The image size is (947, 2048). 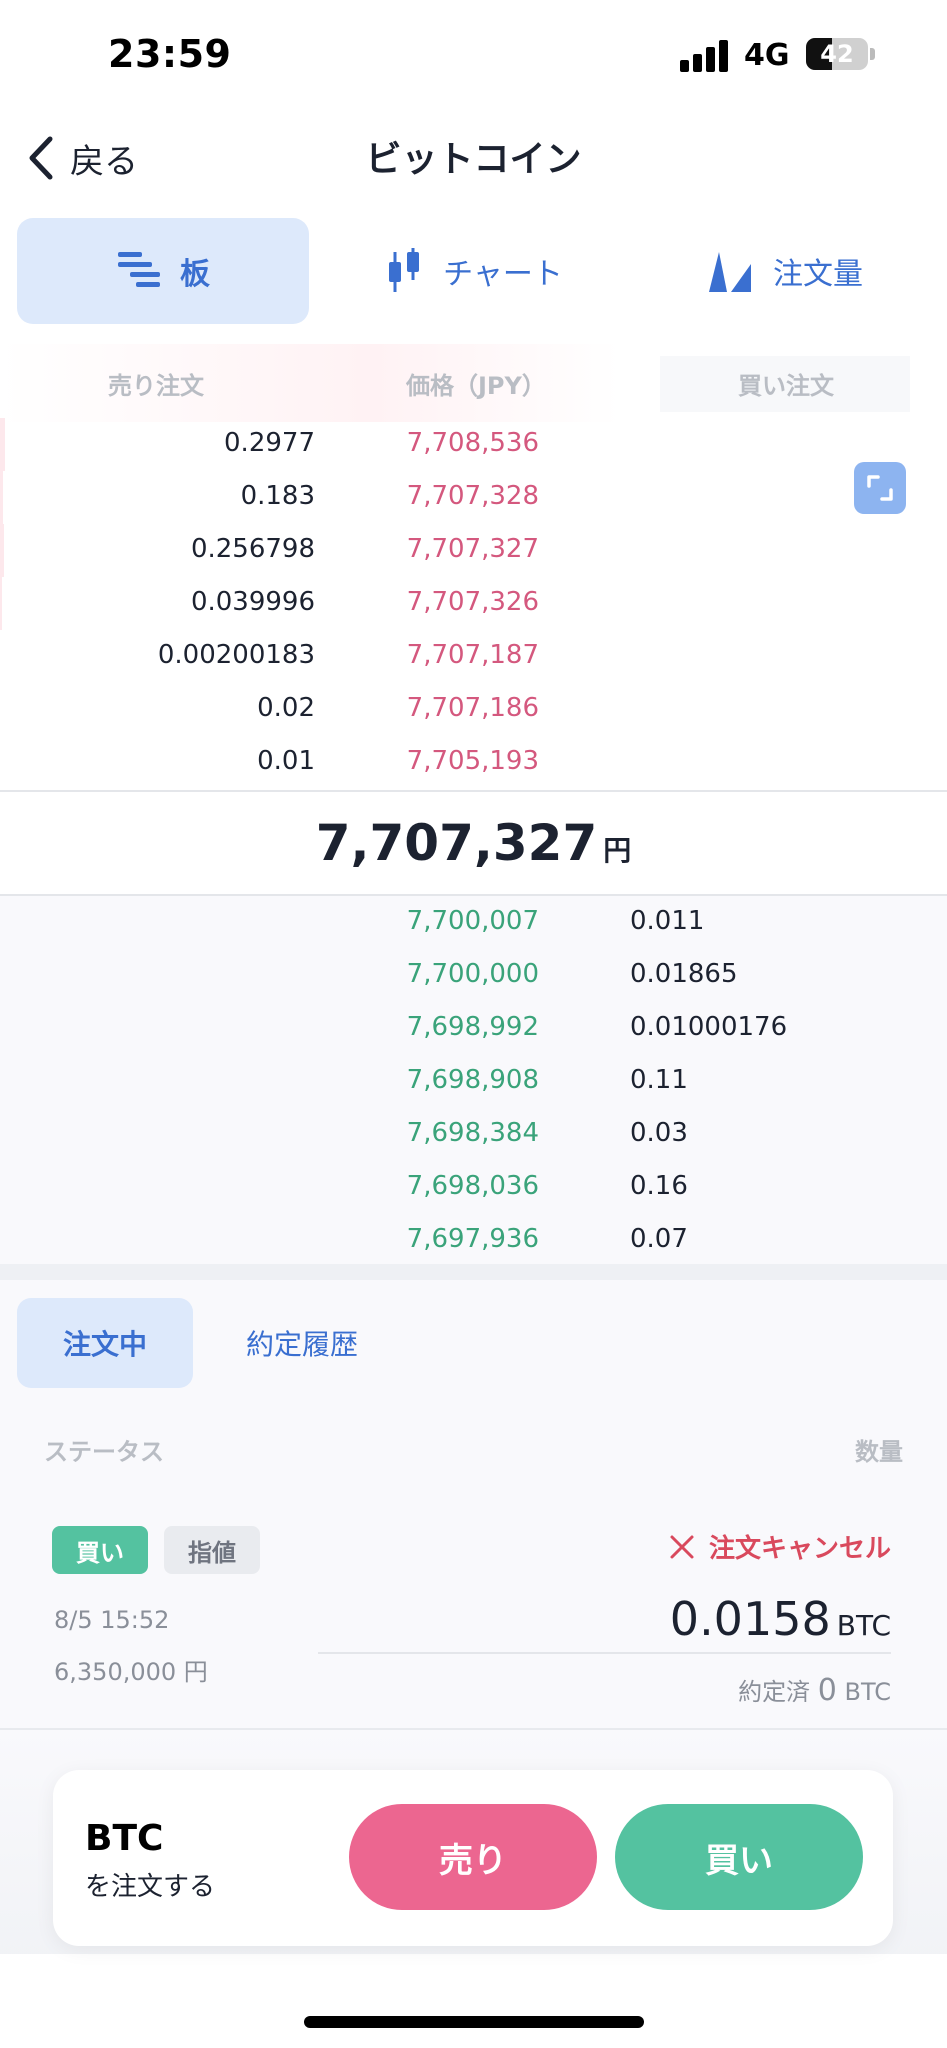 I want to click on order-panel: BTC を注文する 売り 買い, so click(x=473, y=1858).